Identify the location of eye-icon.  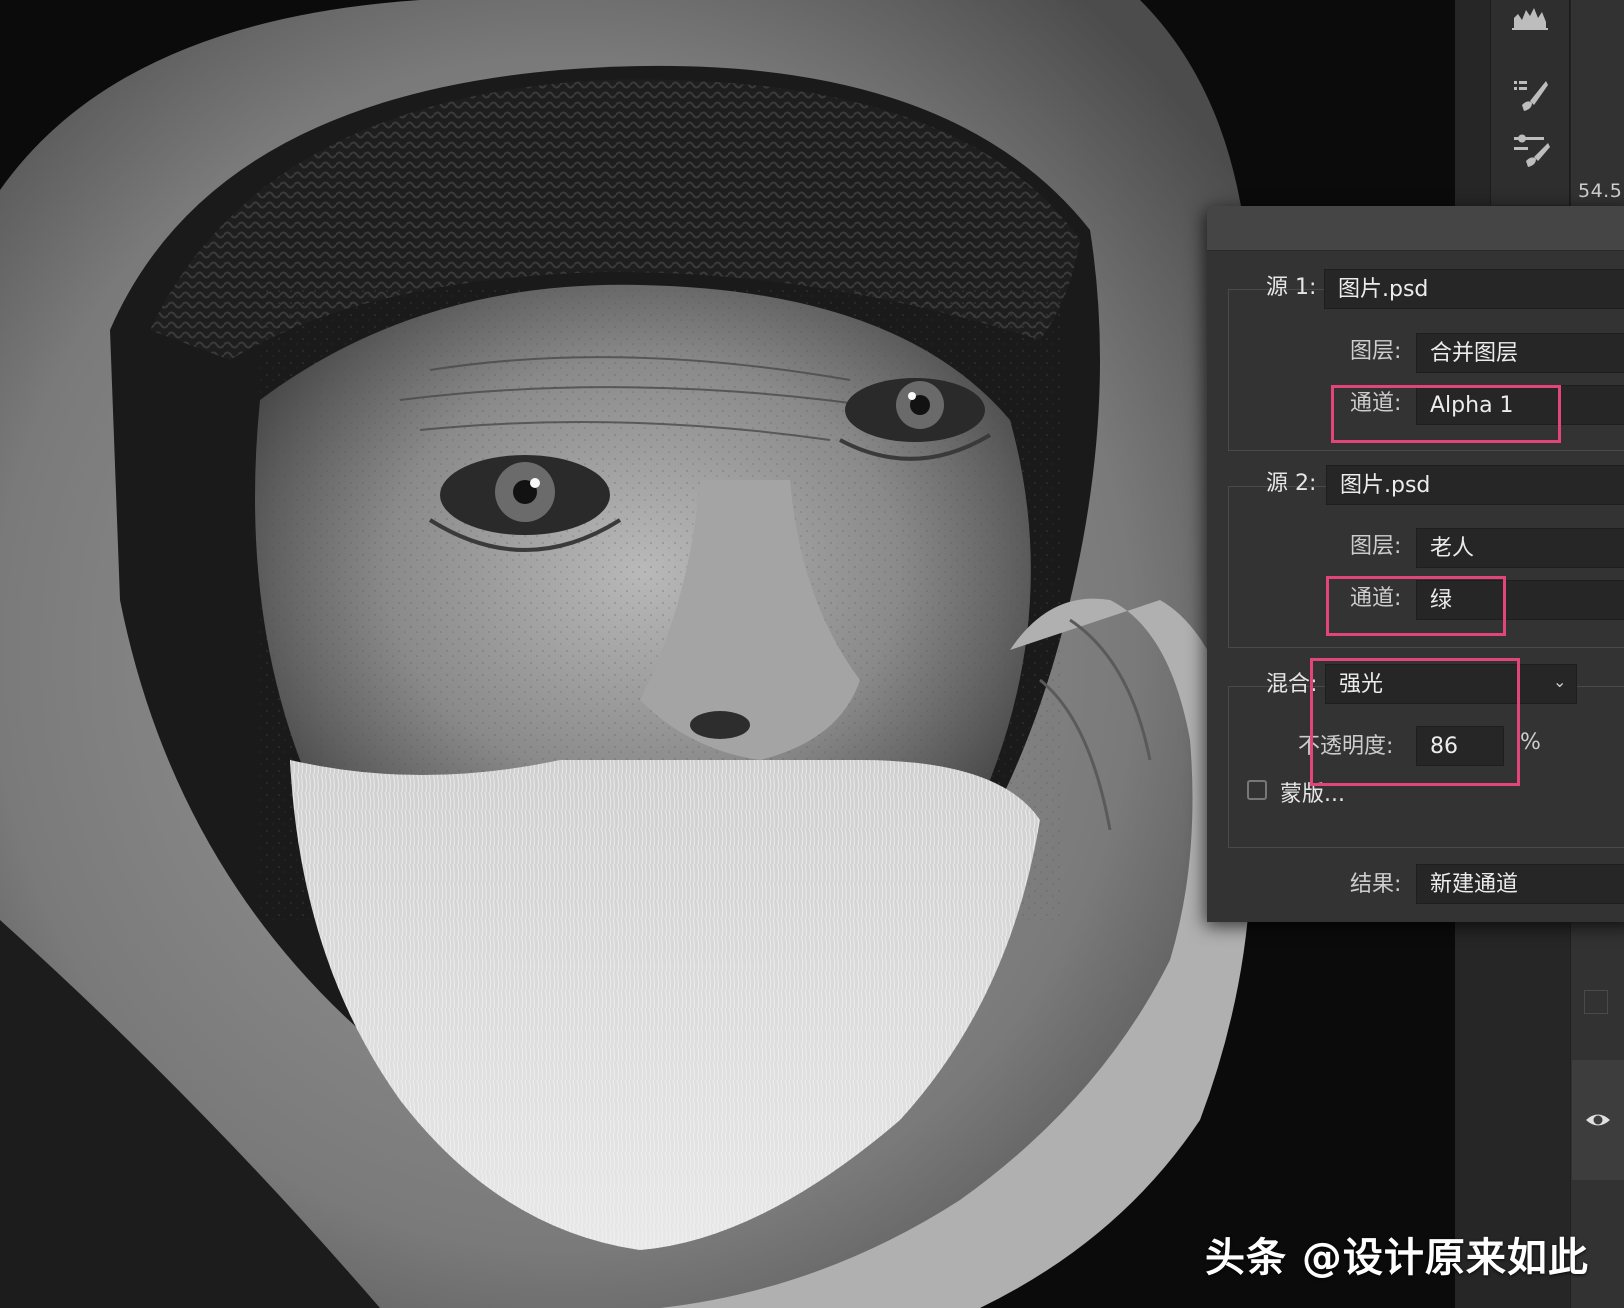
(1598, 1120).